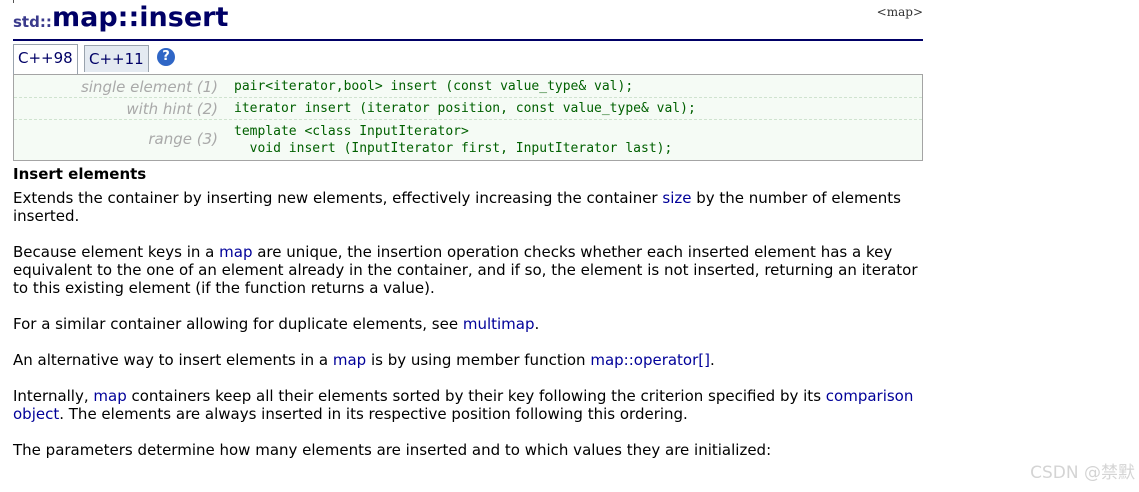 Image resolution: width=1139 pixels, height=492 pixels. I want to click on link-multimap: multimap, so click(499, 324).